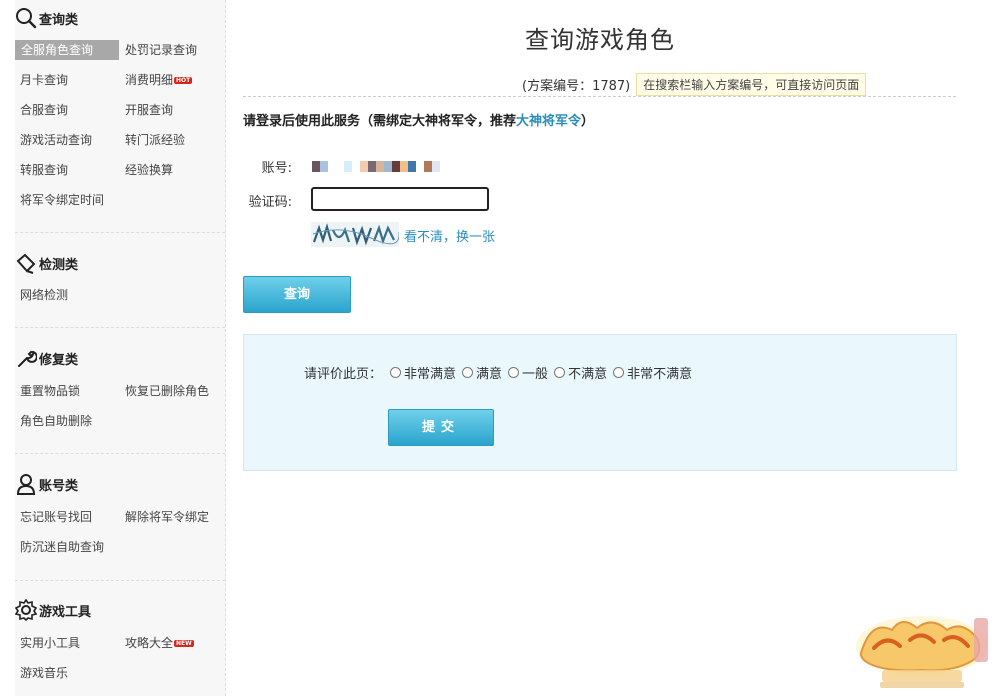 Image resolution: width=1001 pixels, height=697 pixels. I want to click on account-value-masked, so click(376, 166).